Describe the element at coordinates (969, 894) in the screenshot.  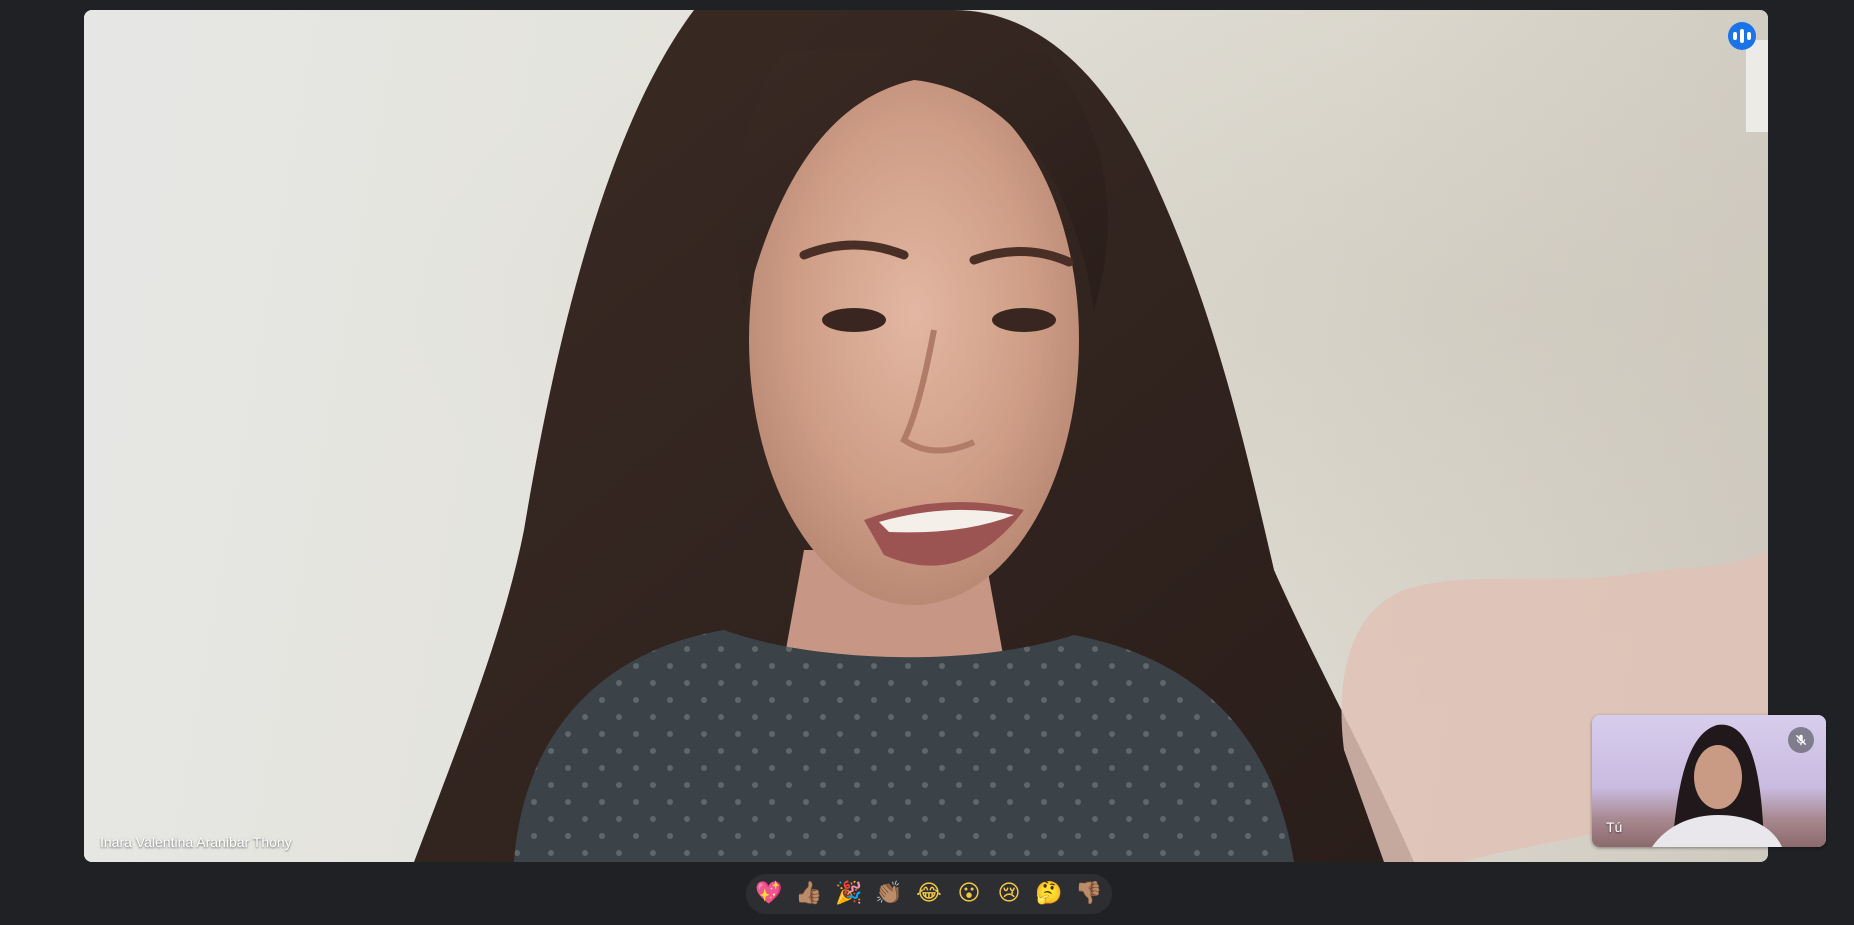
I see `reaction-surprised-button: 😮` at that location.